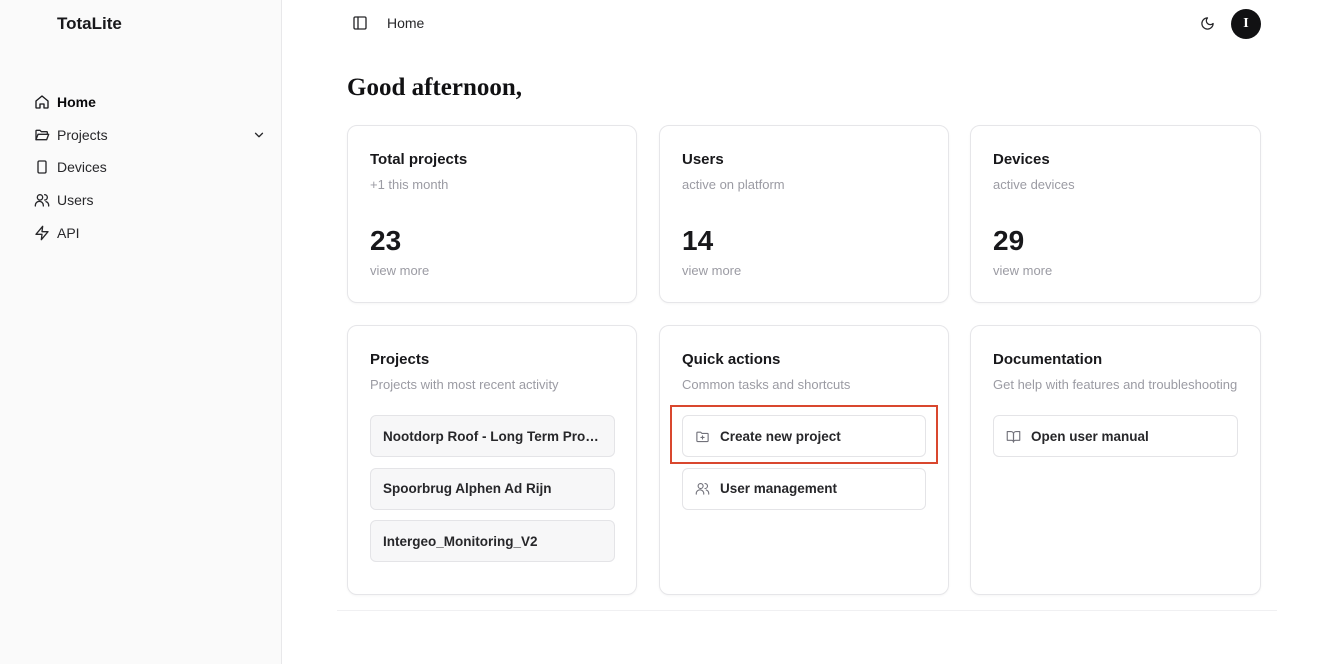  I want to click on home-icon, so click(42, 102).